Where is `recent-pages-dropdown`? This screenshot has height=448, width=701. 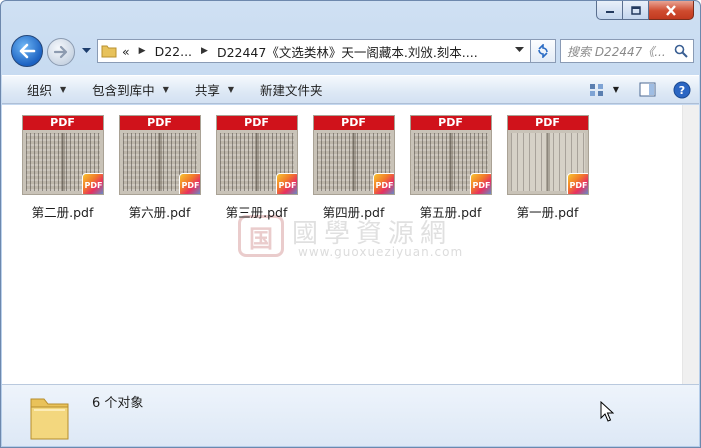 recent-pages-dropdown is located at coordinates (86, 51).